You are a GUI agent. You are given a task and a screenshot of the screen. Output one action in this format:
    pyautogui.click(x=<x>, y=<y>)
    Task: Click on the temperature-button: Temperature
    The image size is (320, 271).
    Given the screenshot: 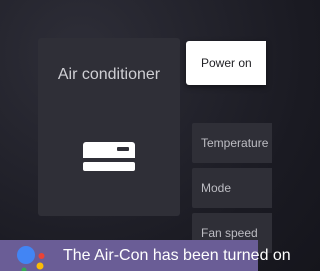 What is the action you would take?
    pyautogui.click(x=232, y=143)
    